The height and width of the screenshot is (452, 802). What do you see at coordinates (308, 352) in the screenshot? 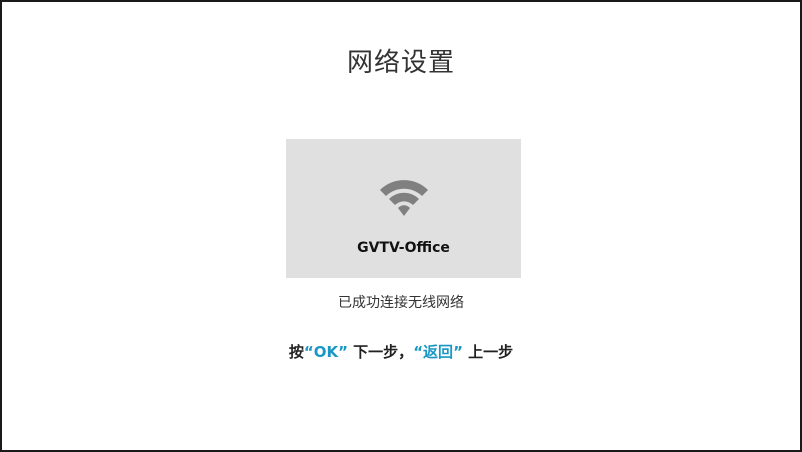
I see `hint-quote-open-ok: “` at bounding box center [308, 352].